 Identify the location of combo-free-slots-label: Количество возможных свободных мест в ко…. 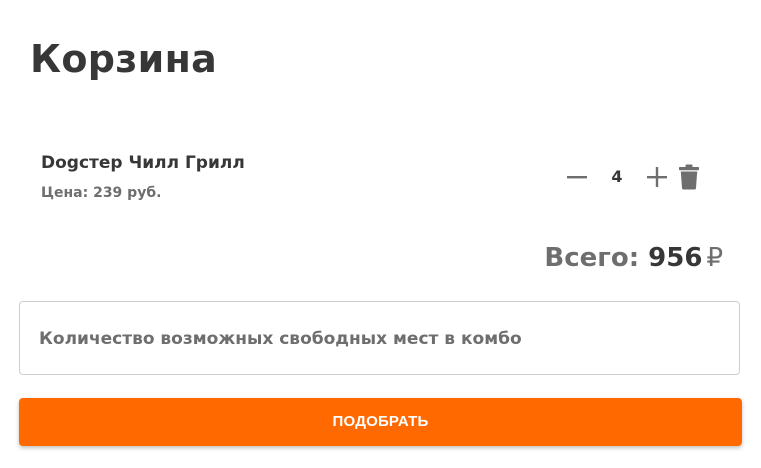
(280, 339).